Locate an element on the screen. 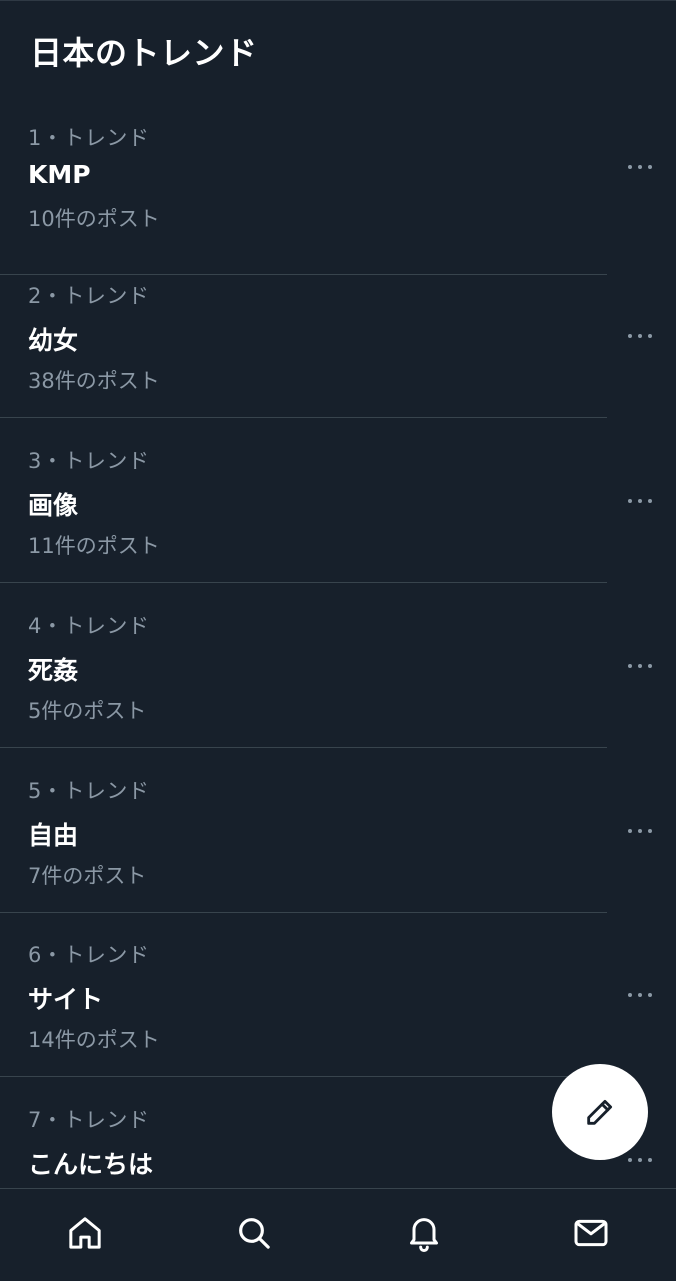 The height and width of the screenshot is (1281, 676). mail-icon is located at coordinates (591, 1233).